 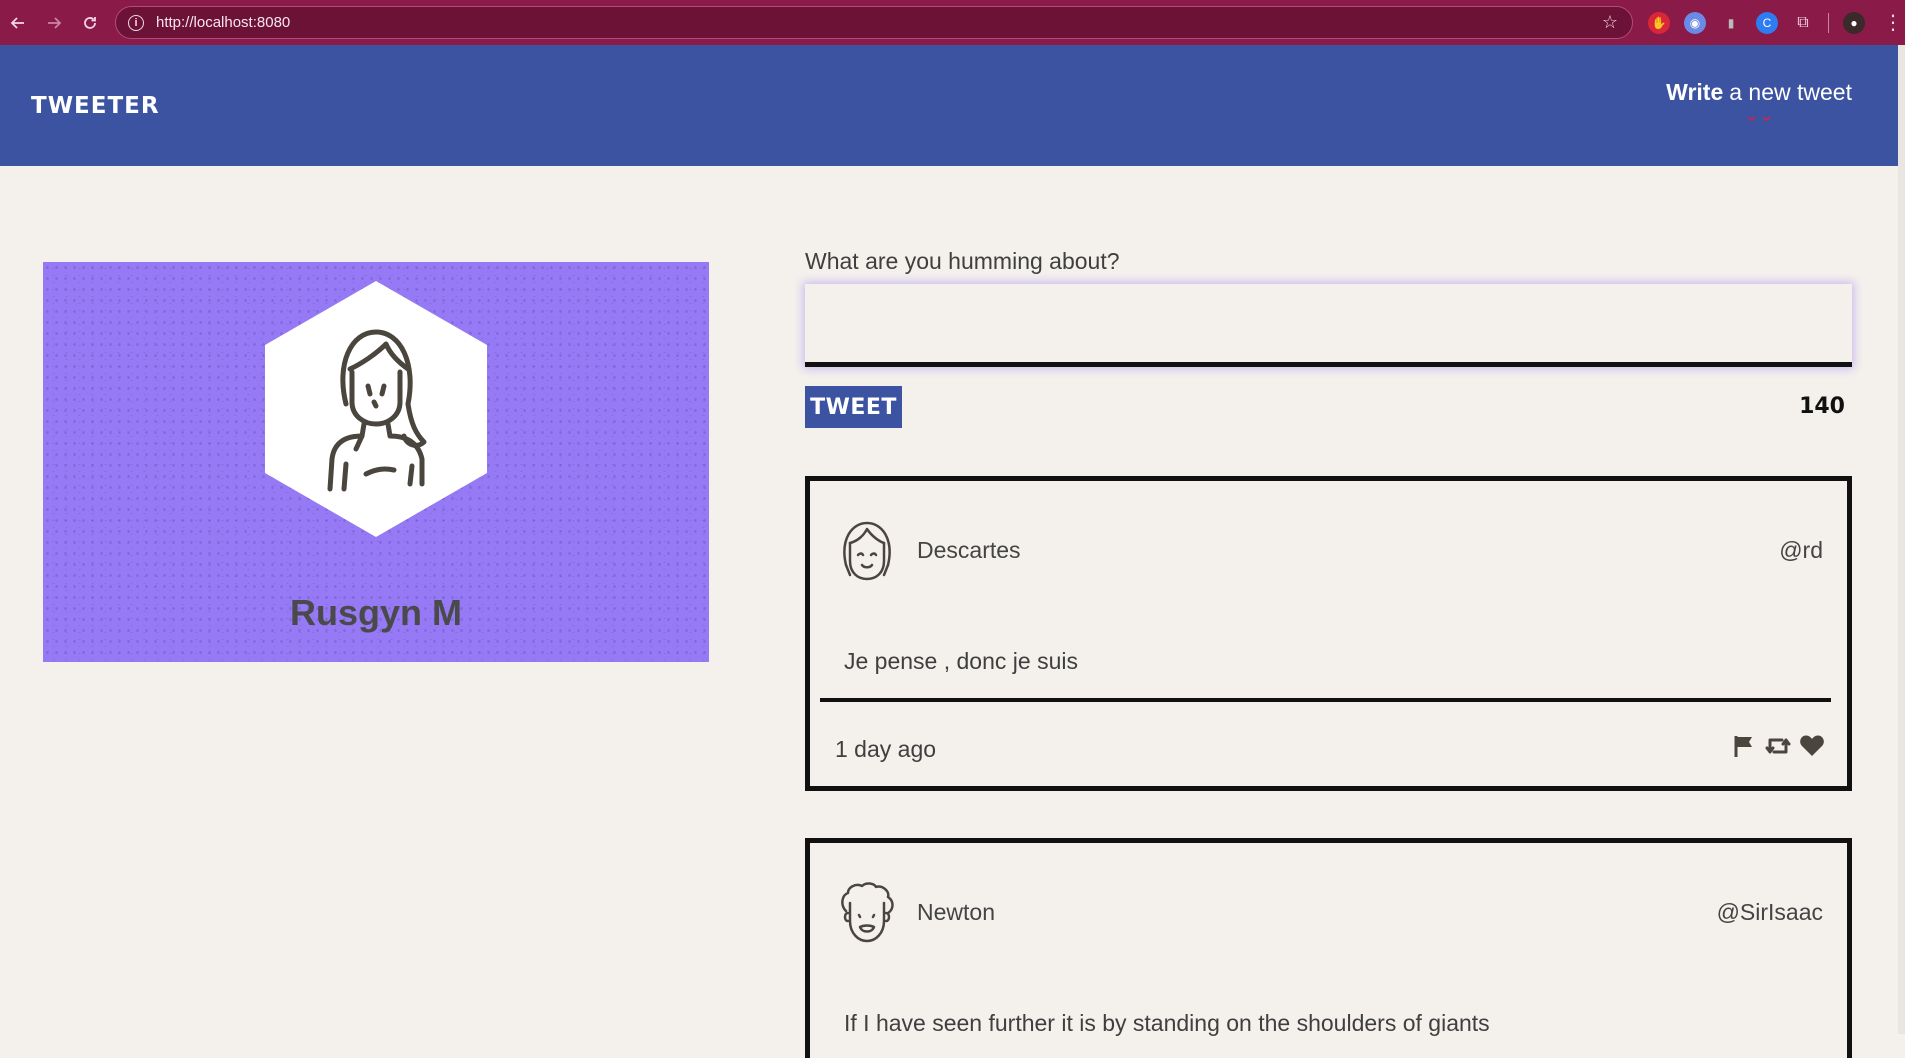 What do you see at coordinates (1731, 22) in the screenshot?
I see `extension-icon: ▮` at bounding box center [1731, 22].